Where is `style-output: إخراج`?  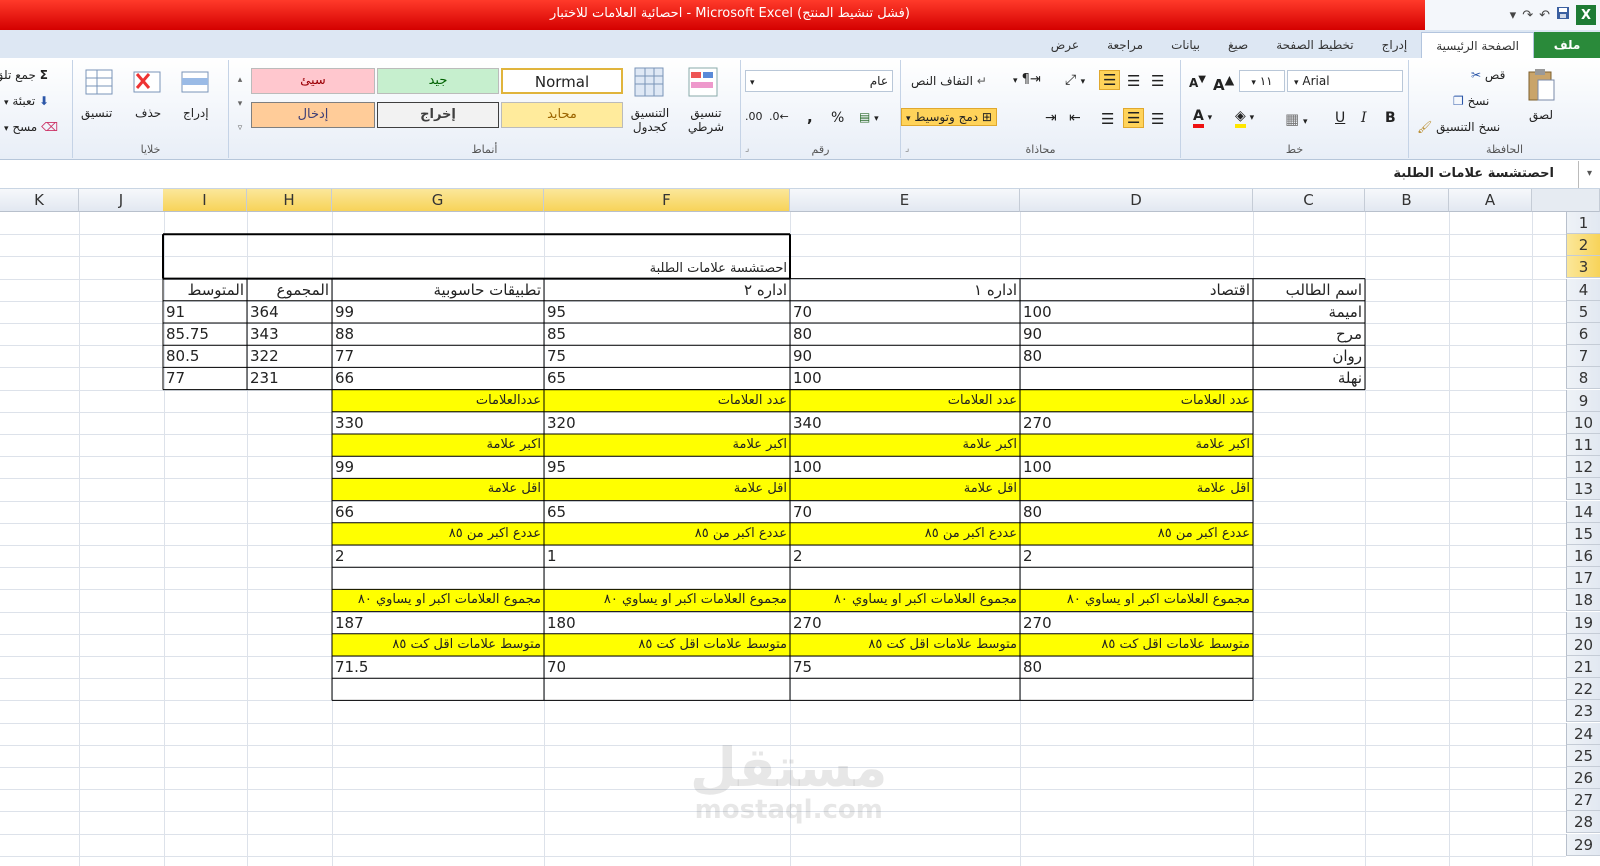
style-output: إخراج is located at coordinates (438, 115).